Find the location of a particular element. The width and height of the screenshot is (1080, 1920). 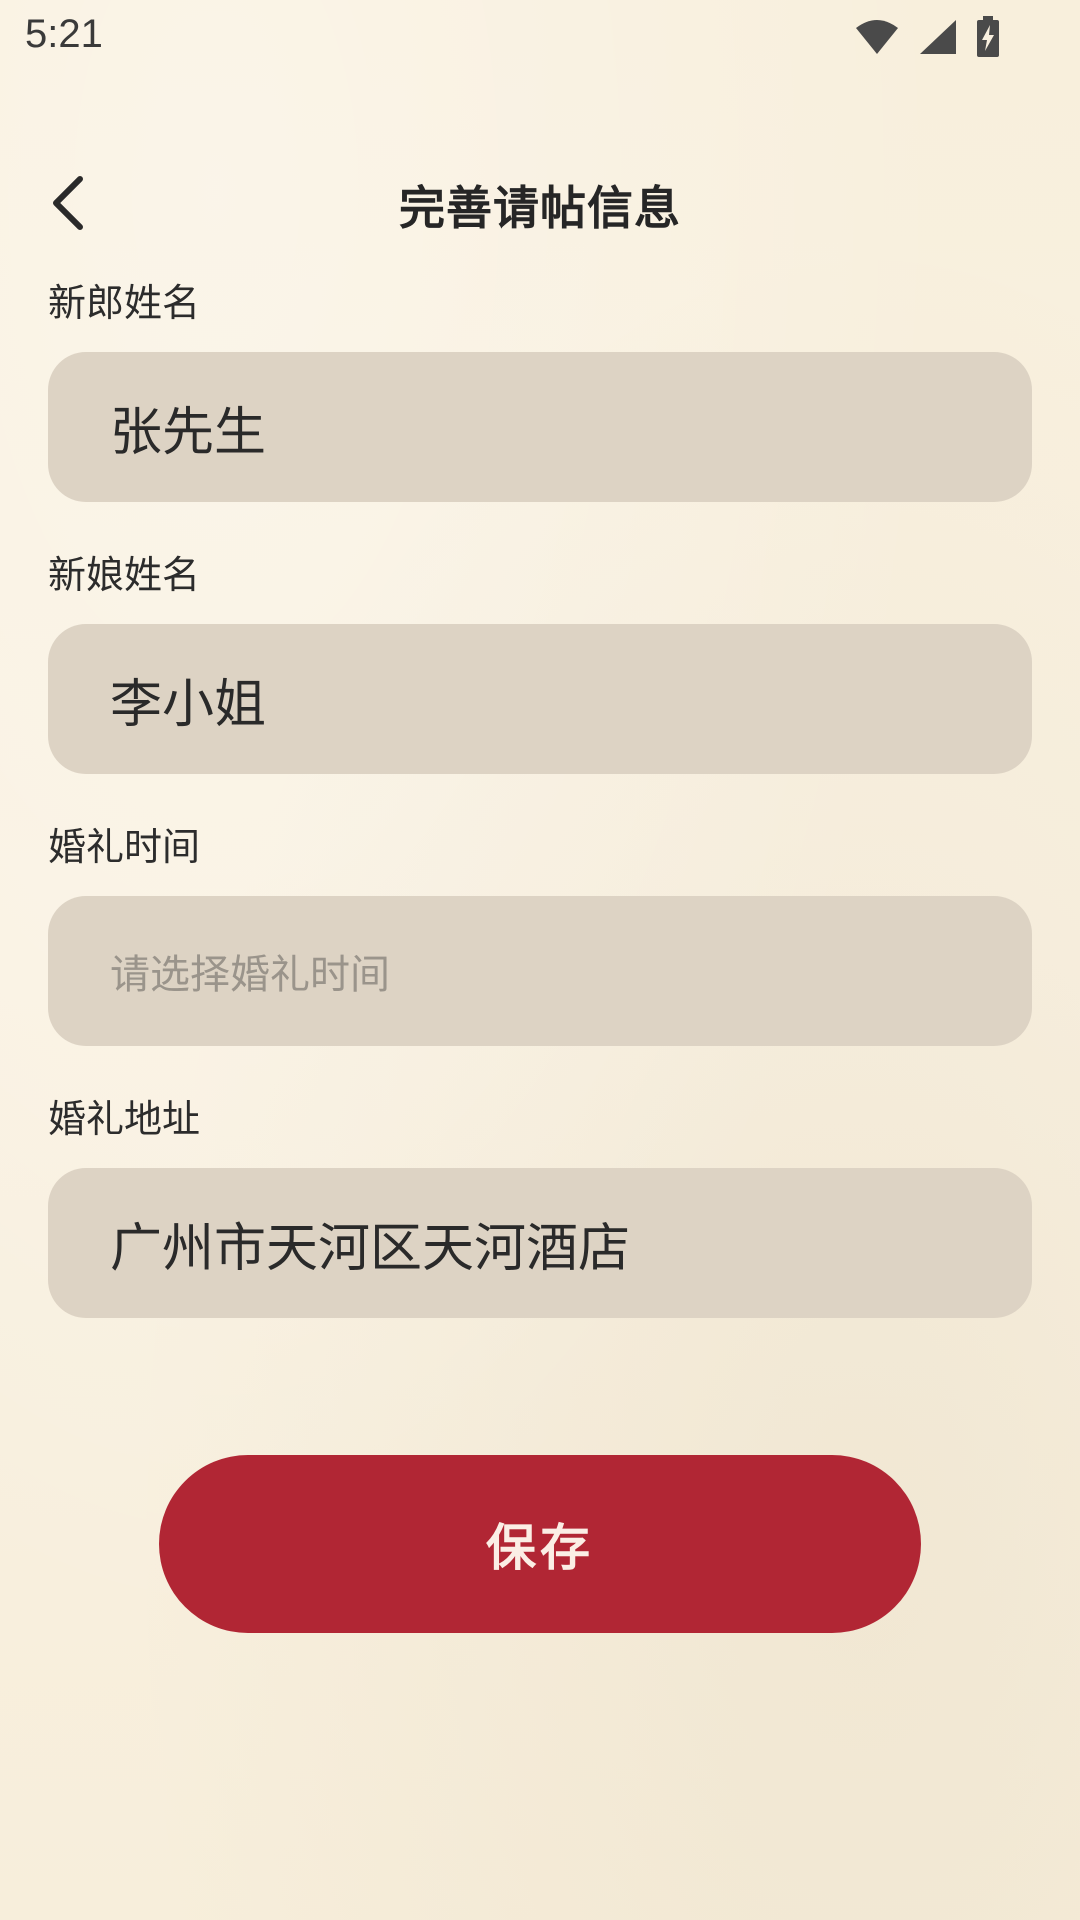

page-title: 完善请帖信息 is located at coordinates (540, 208).